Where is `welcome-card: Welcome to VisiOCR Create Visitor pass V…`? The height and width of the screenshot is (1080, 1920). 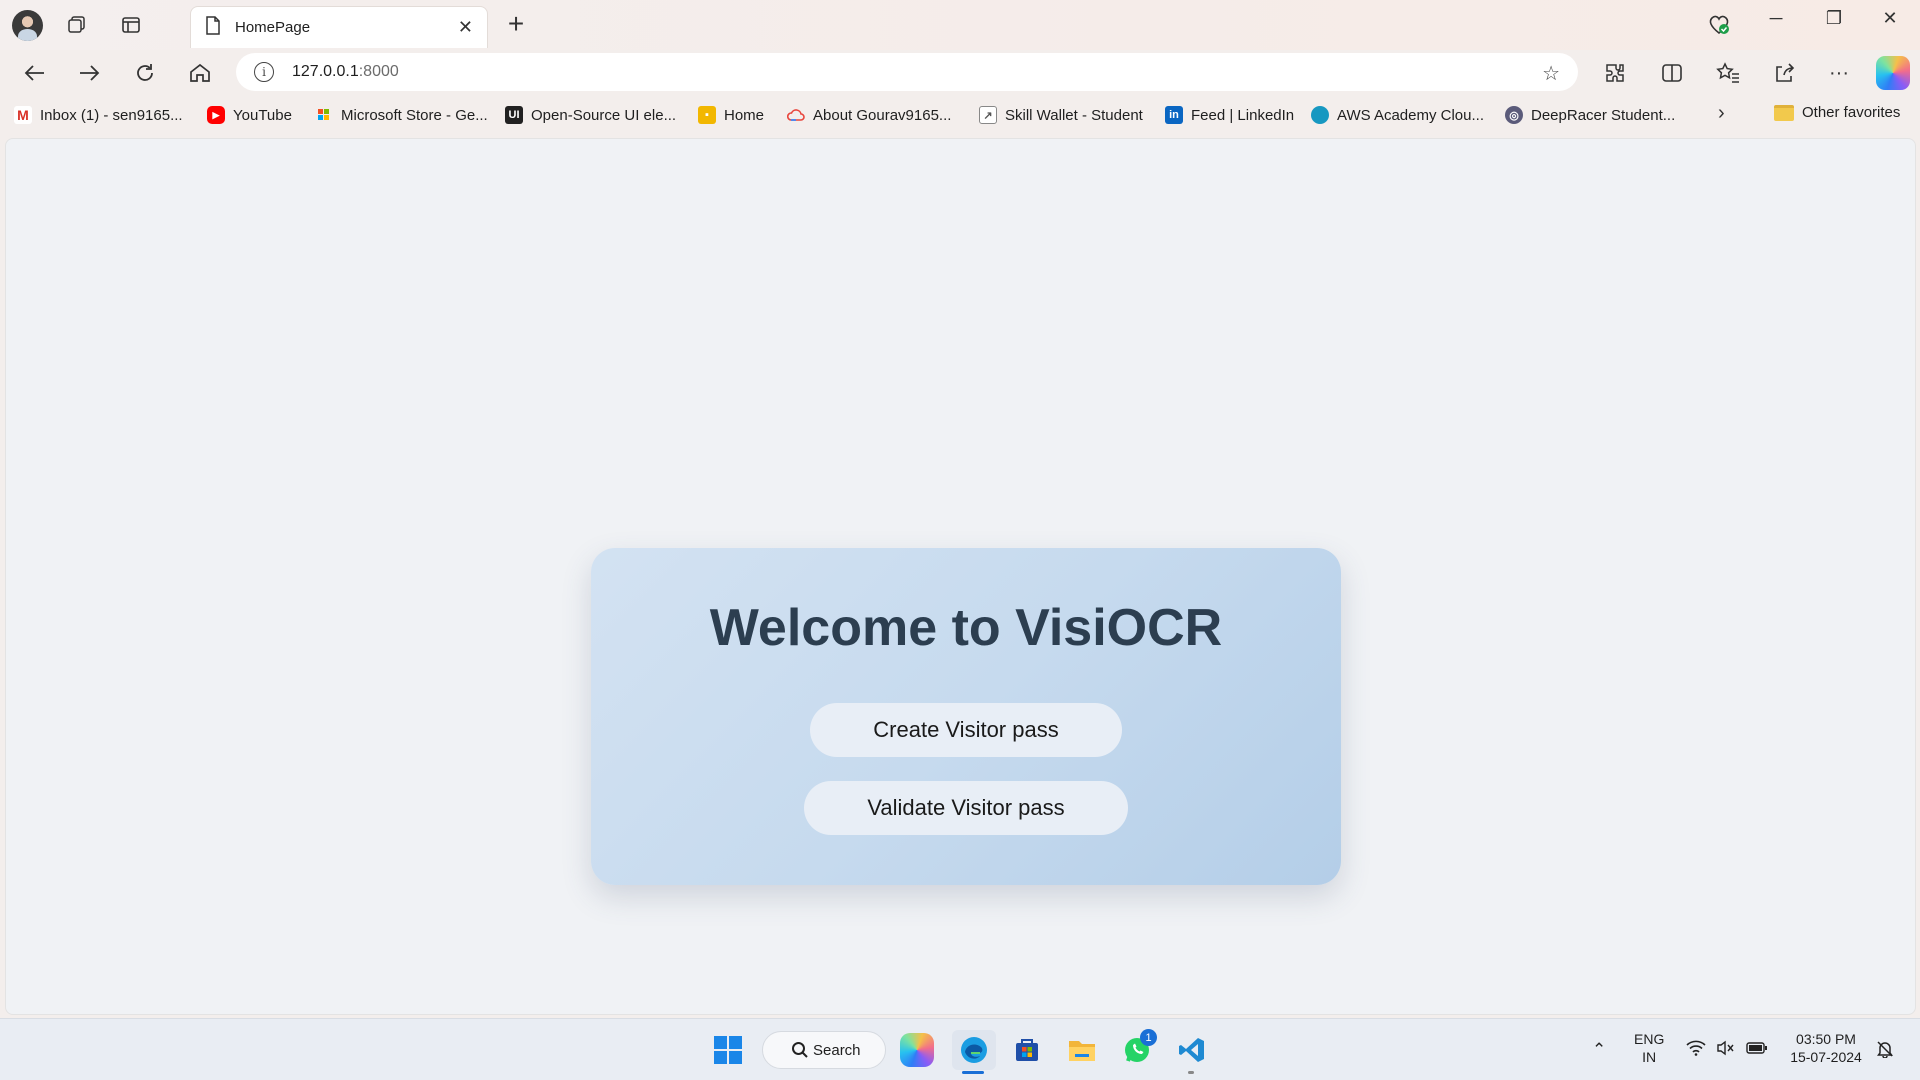 welcome-card: Welcome to VisiOCR Create Visitor pass V… is located at coordinates (966, 716).